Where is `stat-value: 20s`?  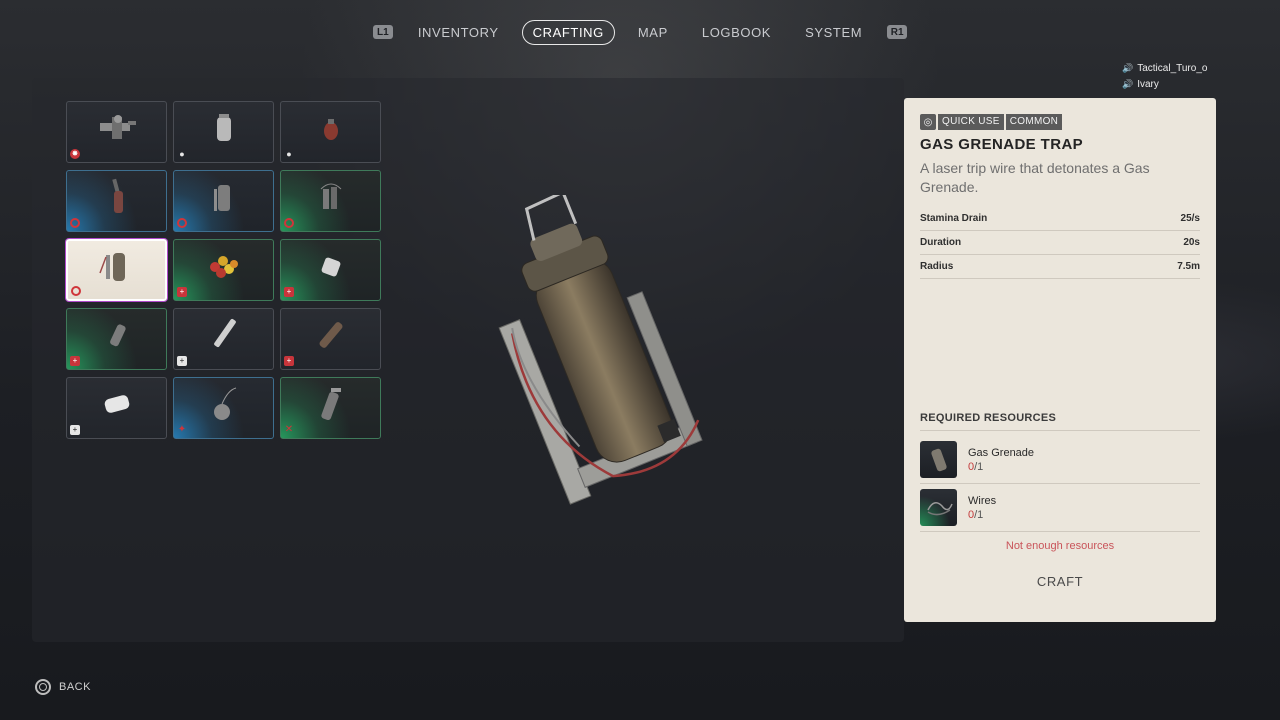
stat-value: 20s is located at coordinates (1191, 242).